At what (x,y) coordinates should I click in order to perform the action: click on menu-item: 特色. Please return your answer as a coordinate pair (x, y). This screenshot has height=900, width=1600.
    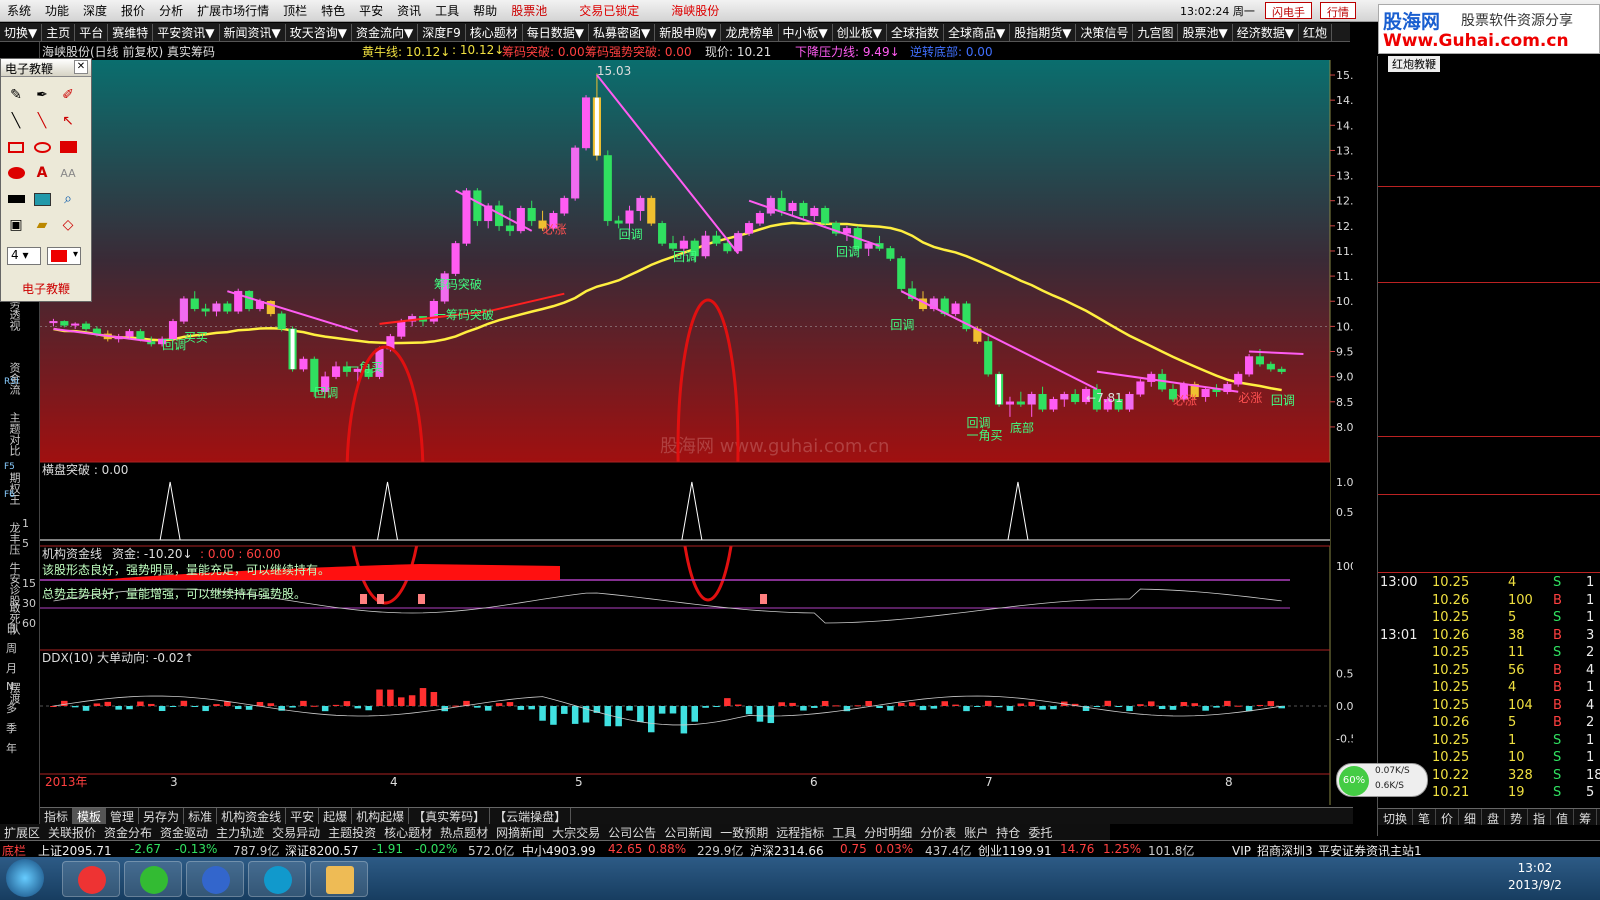
    Looking at the image, I should click on (333, 10).